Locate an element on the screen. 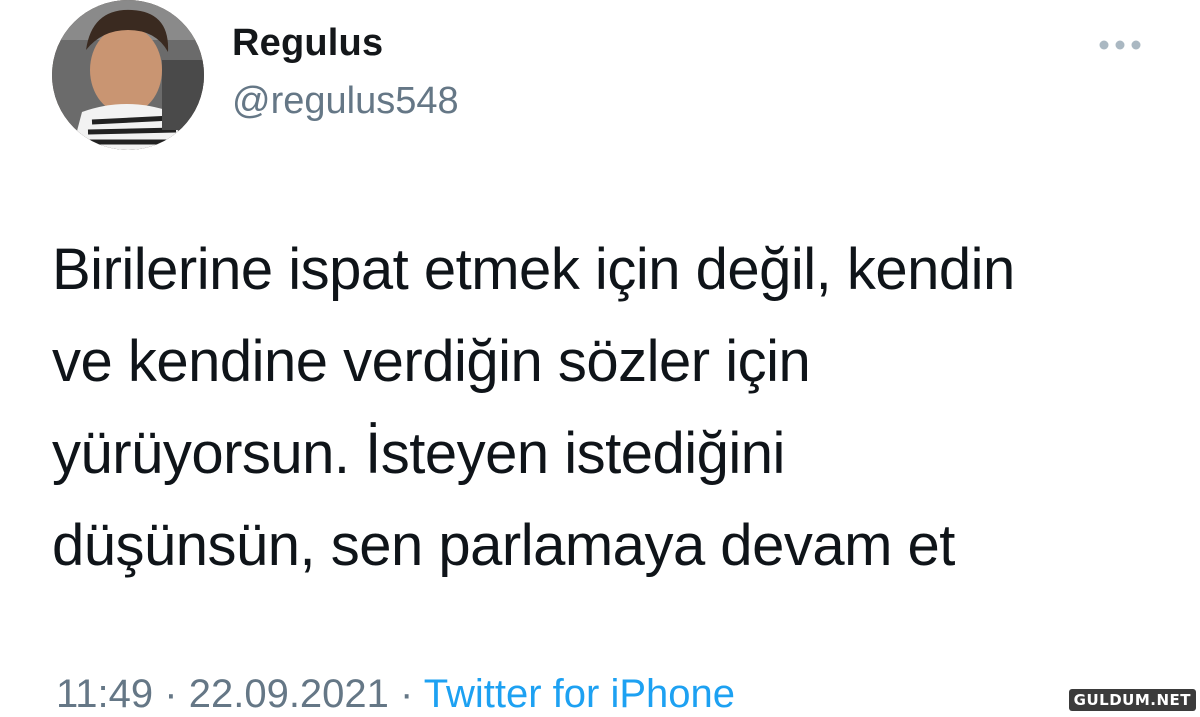 The image size is (1200, 717). more-horizontal-icon is located at coordinates (1120, 45).